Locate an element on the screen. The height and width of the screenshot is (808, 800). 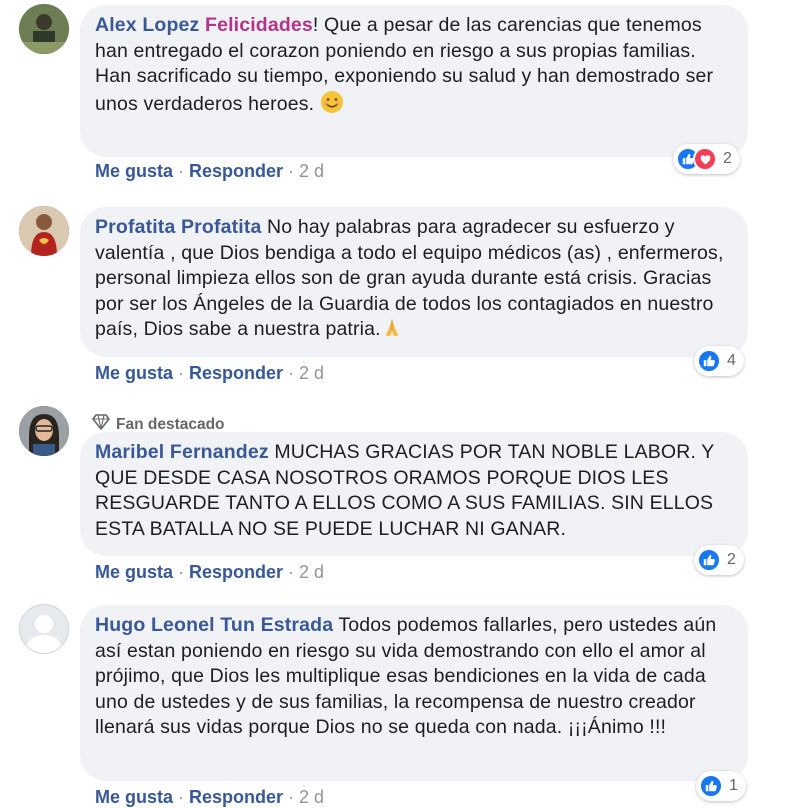
reaction-count: 4 is located at coordinates (731, 360).